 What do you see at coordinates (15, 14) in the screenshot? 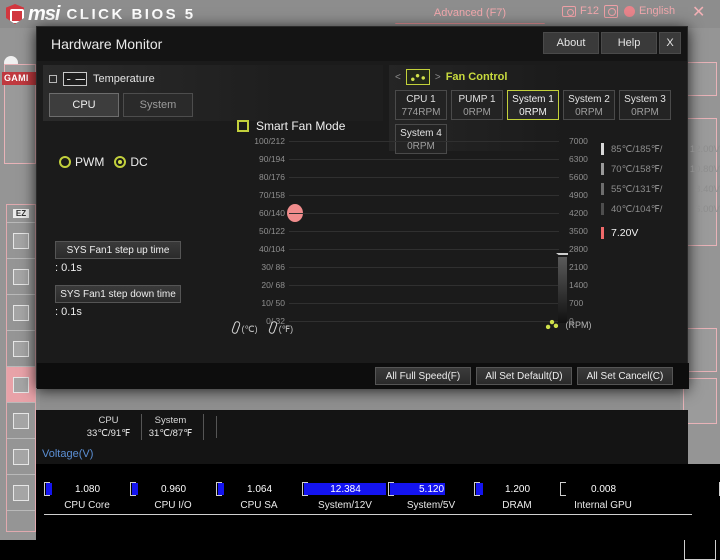
I see `msi-shield-icon` at bounding box center [15, 14].